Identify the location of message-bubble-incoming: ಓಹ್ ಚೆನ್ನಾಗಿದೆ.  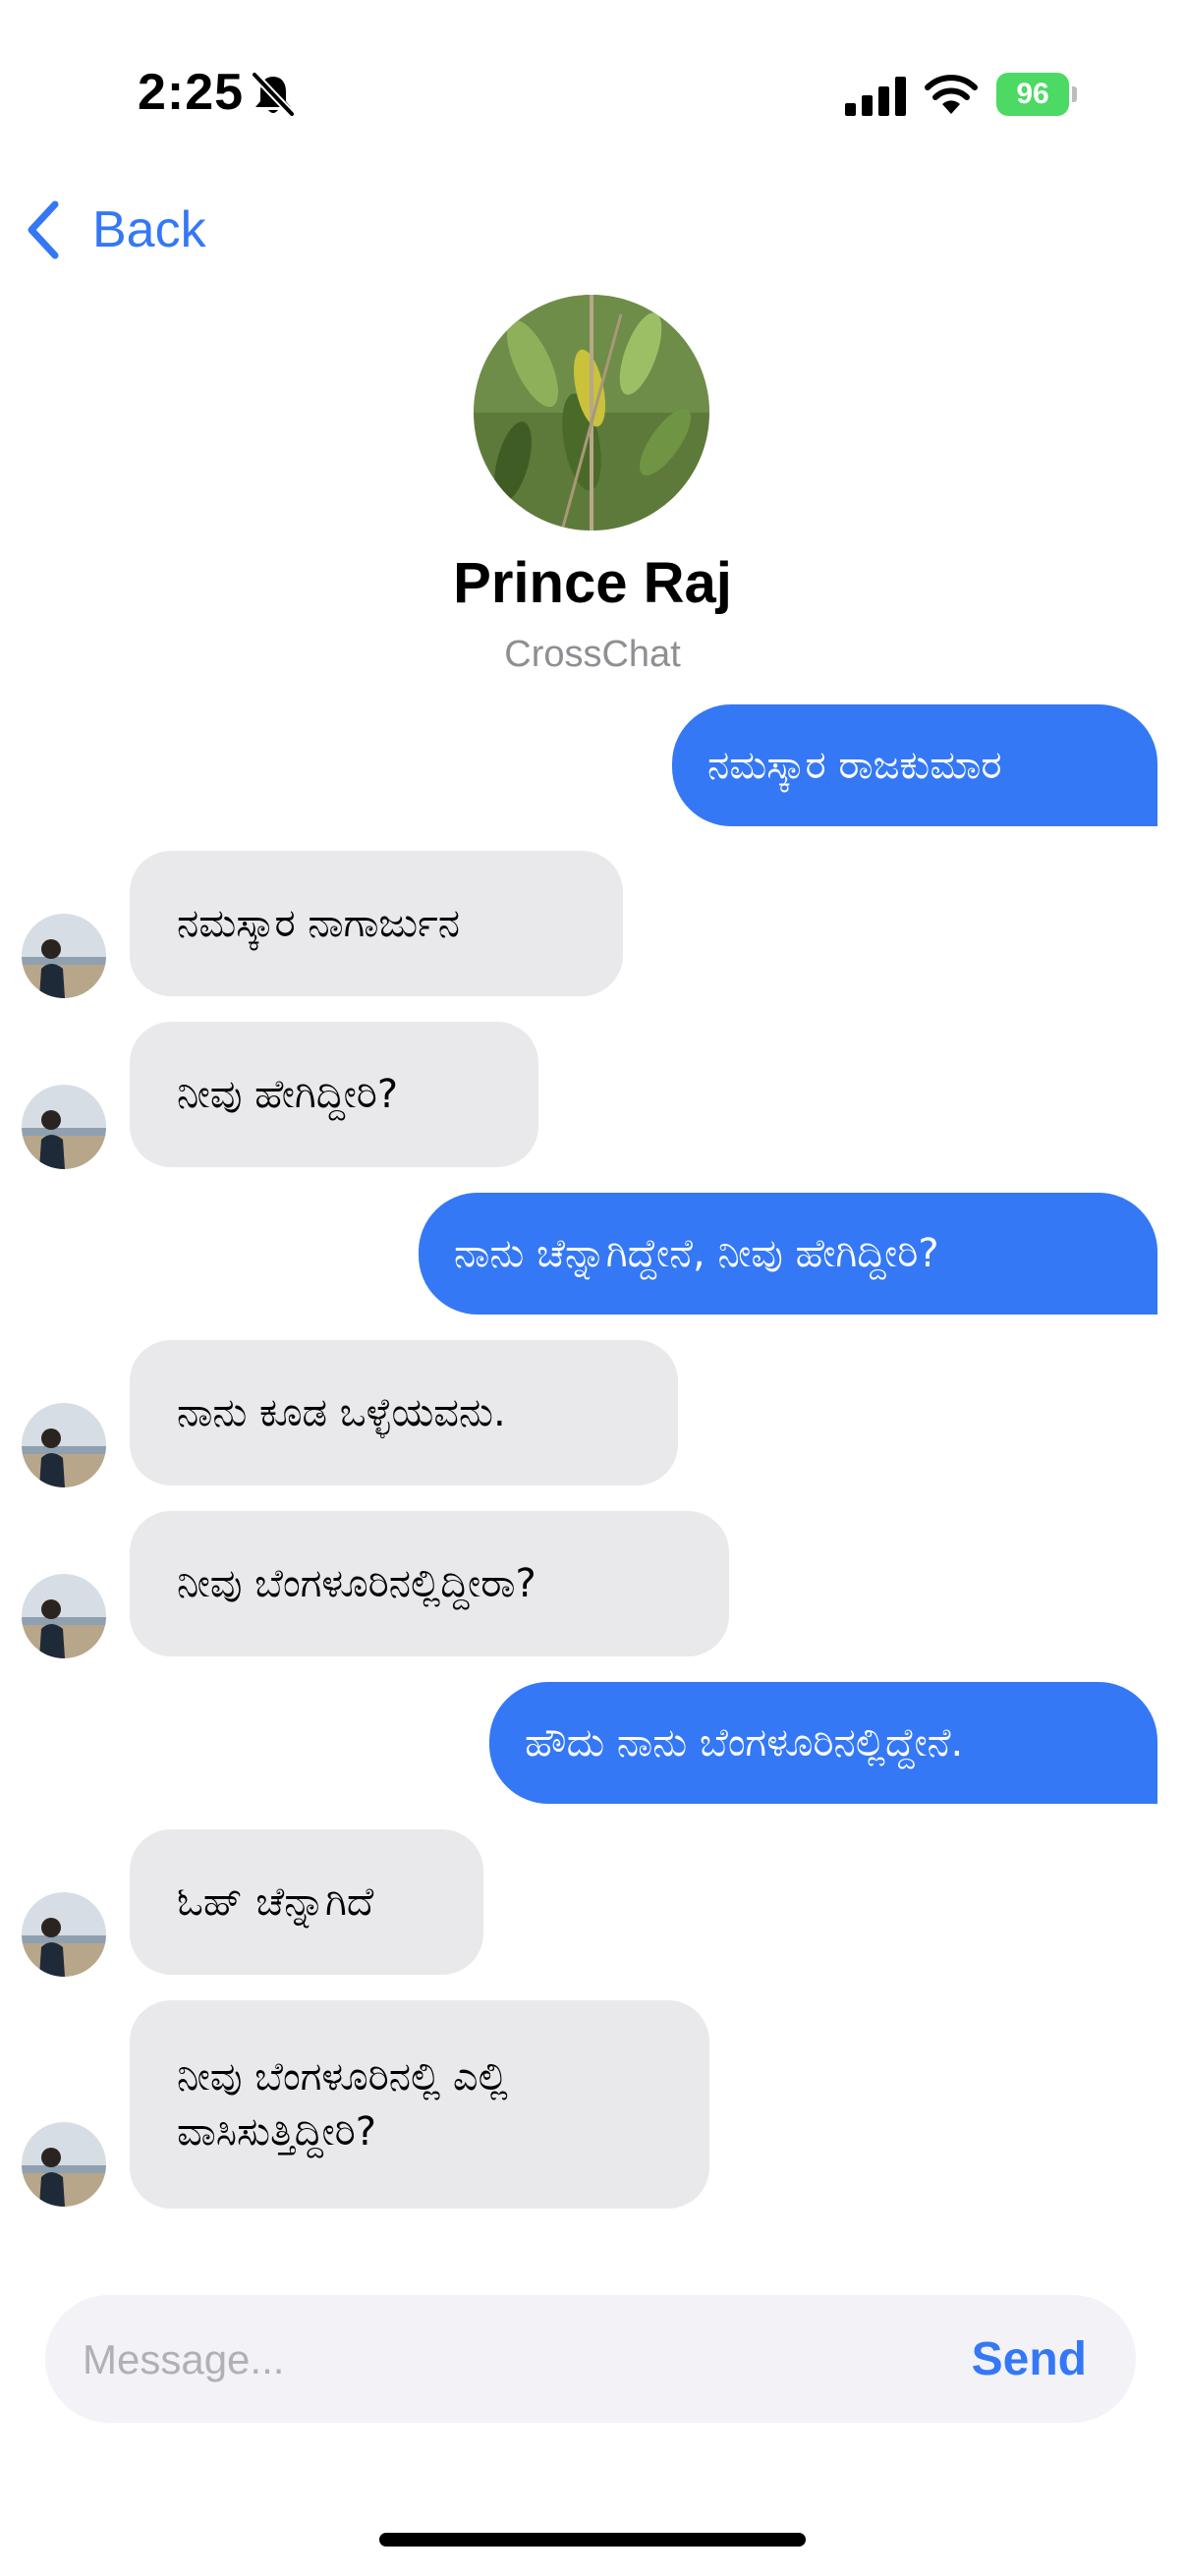
(307, 1902).